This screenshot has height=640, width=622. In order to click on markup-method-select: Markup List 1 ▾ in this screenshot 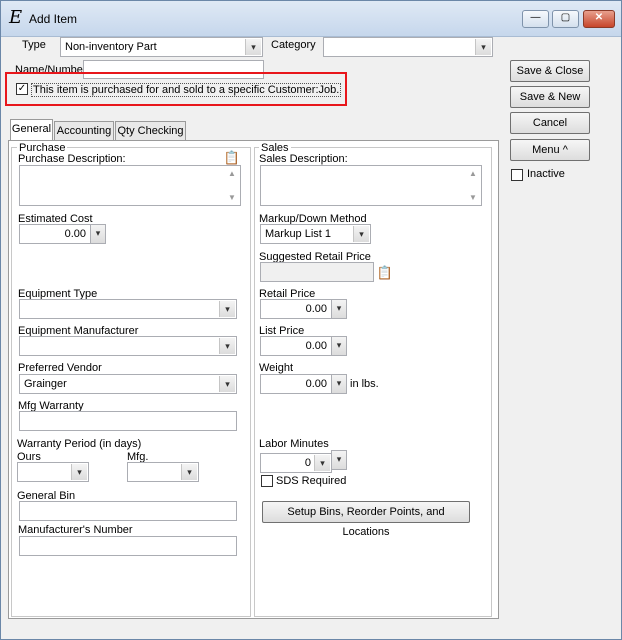, I will do `click(315, 234)`.